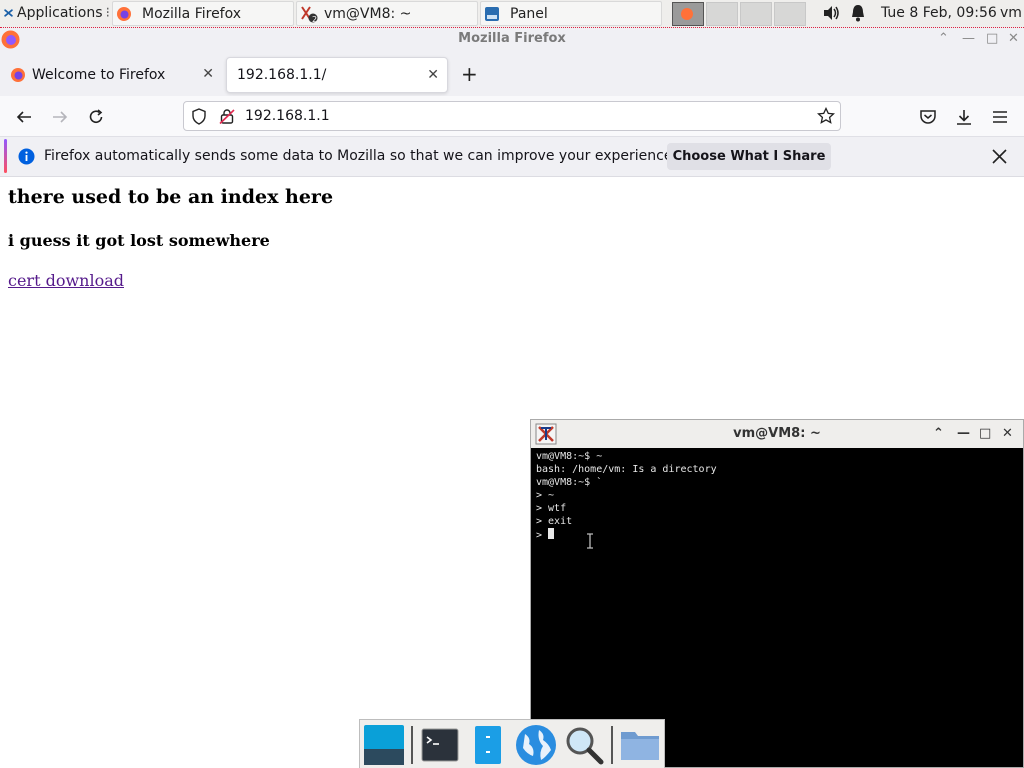  What do you see at coordinates (571, 13) in the screenshot?
I see `taskbar-item-panel: Panel` at bounding box center [571, 13].